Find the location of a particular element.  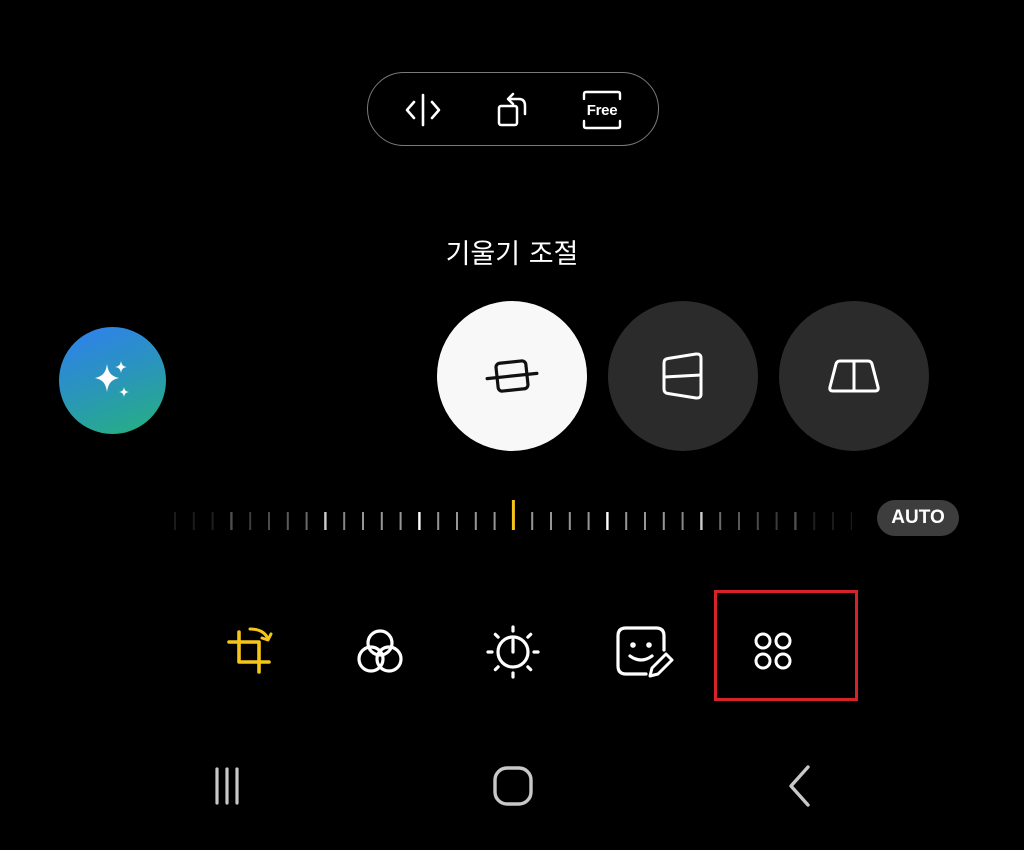

free-label: Free is located at coordinates (602, 110).